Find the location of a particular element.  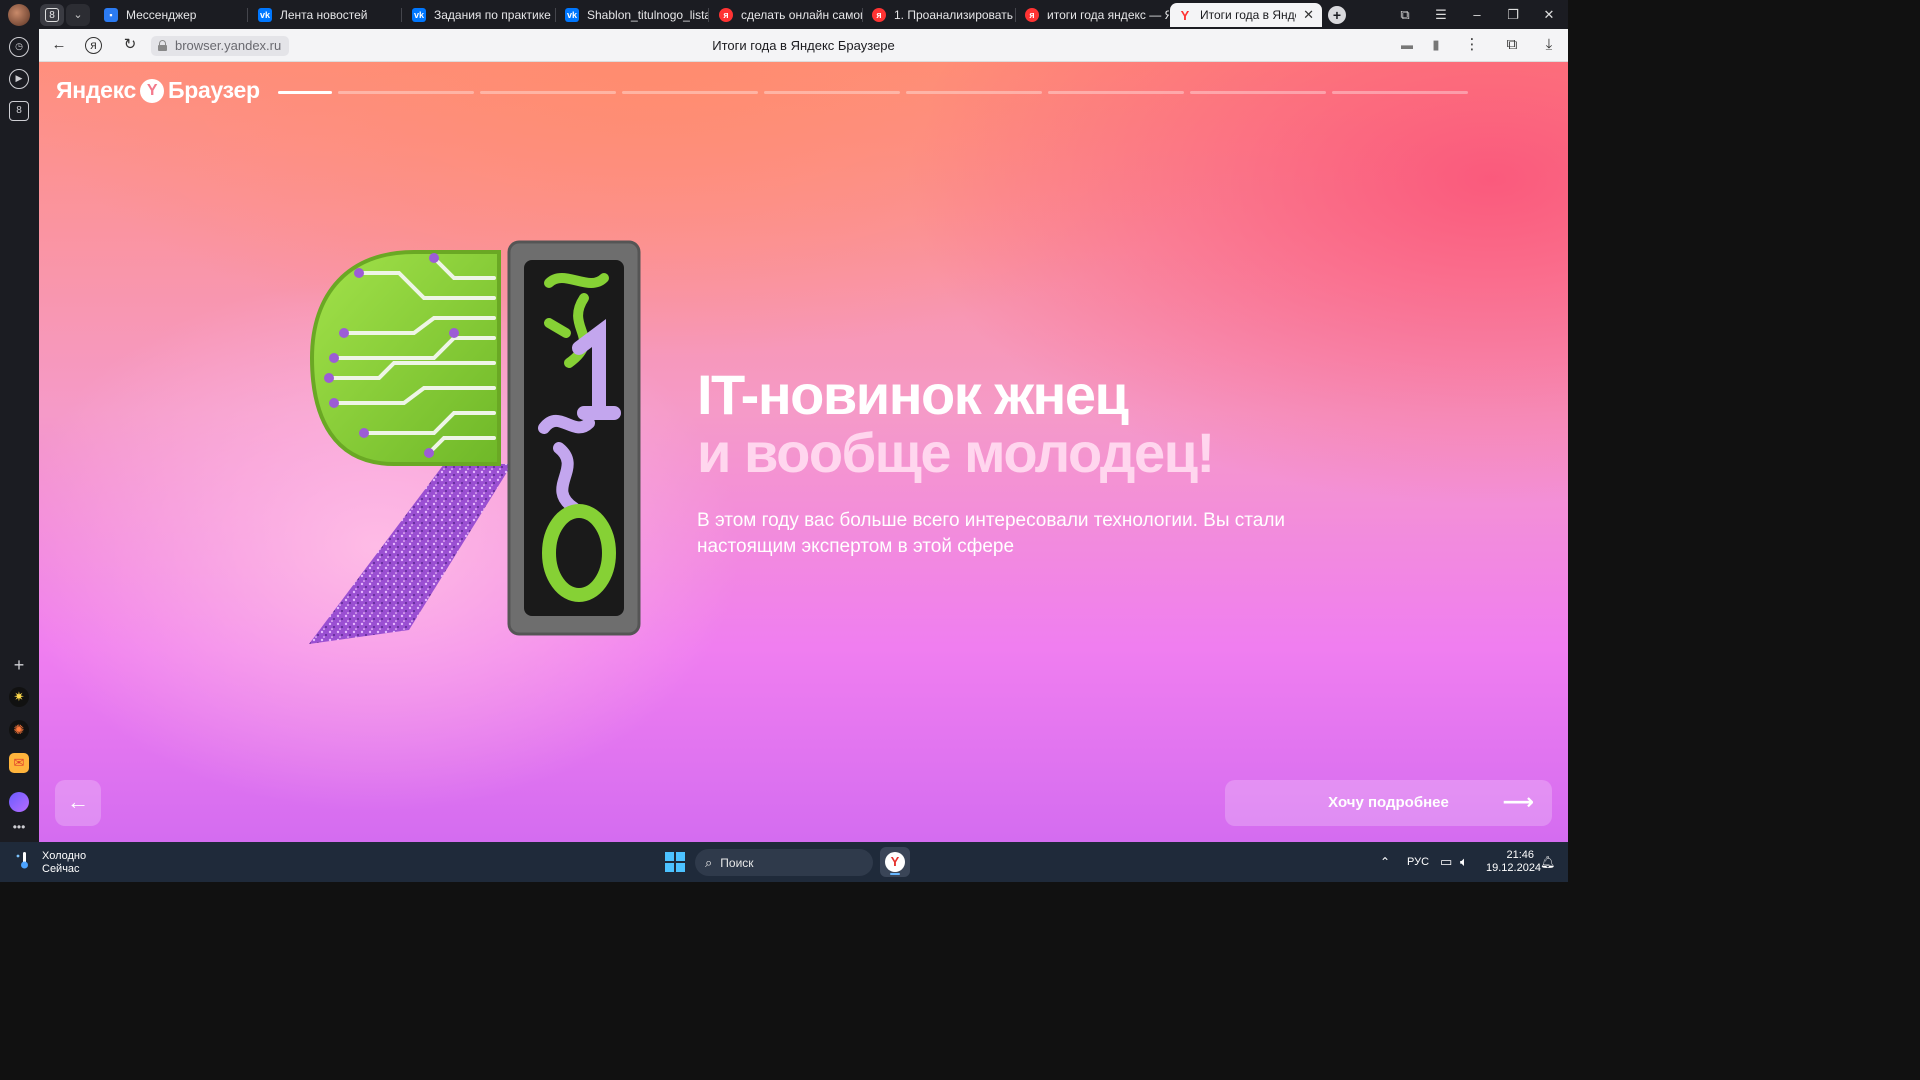

tab-vk-template: vk Shablon_titulnogo_lista_ is located at coordinates (633, 15).